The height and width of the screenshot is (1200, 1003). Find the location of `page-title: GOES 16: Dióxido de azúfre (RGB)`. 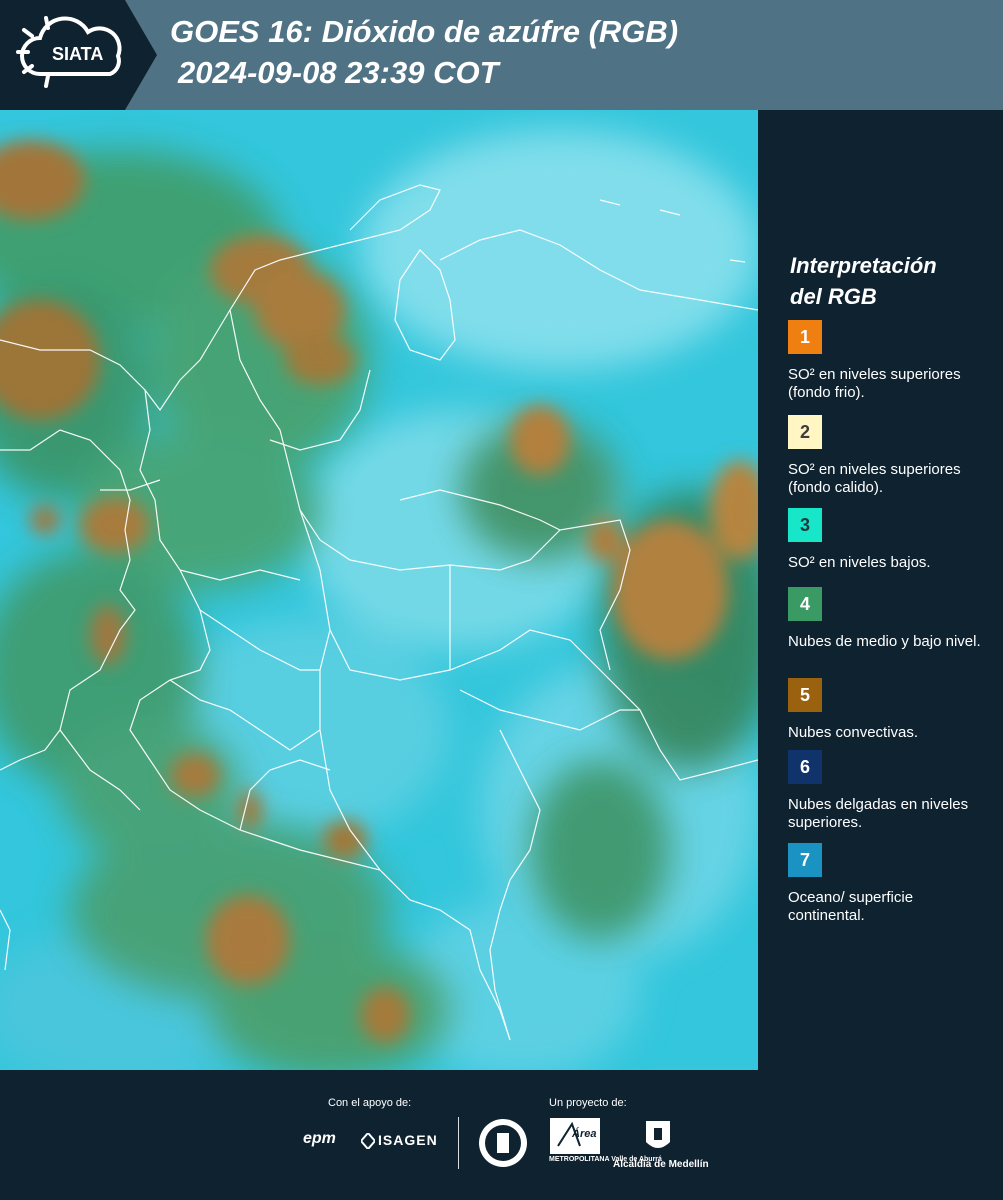

page-title: GOES 16: Dióxido de azúfre (RGB) is located at coordinates (424, 31).